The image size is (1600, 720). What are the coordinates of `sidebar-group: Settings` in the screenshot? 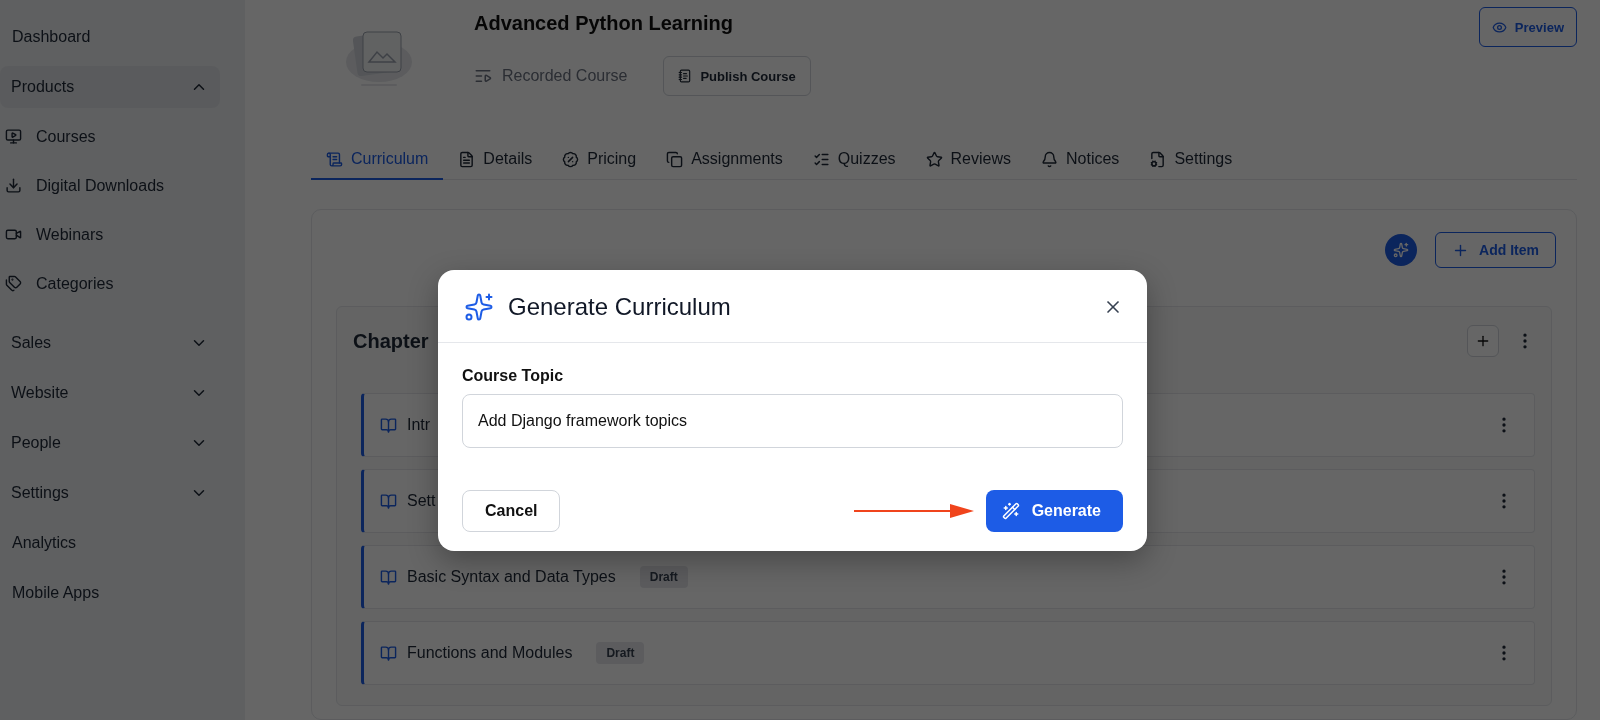 It's located at (110, 493).